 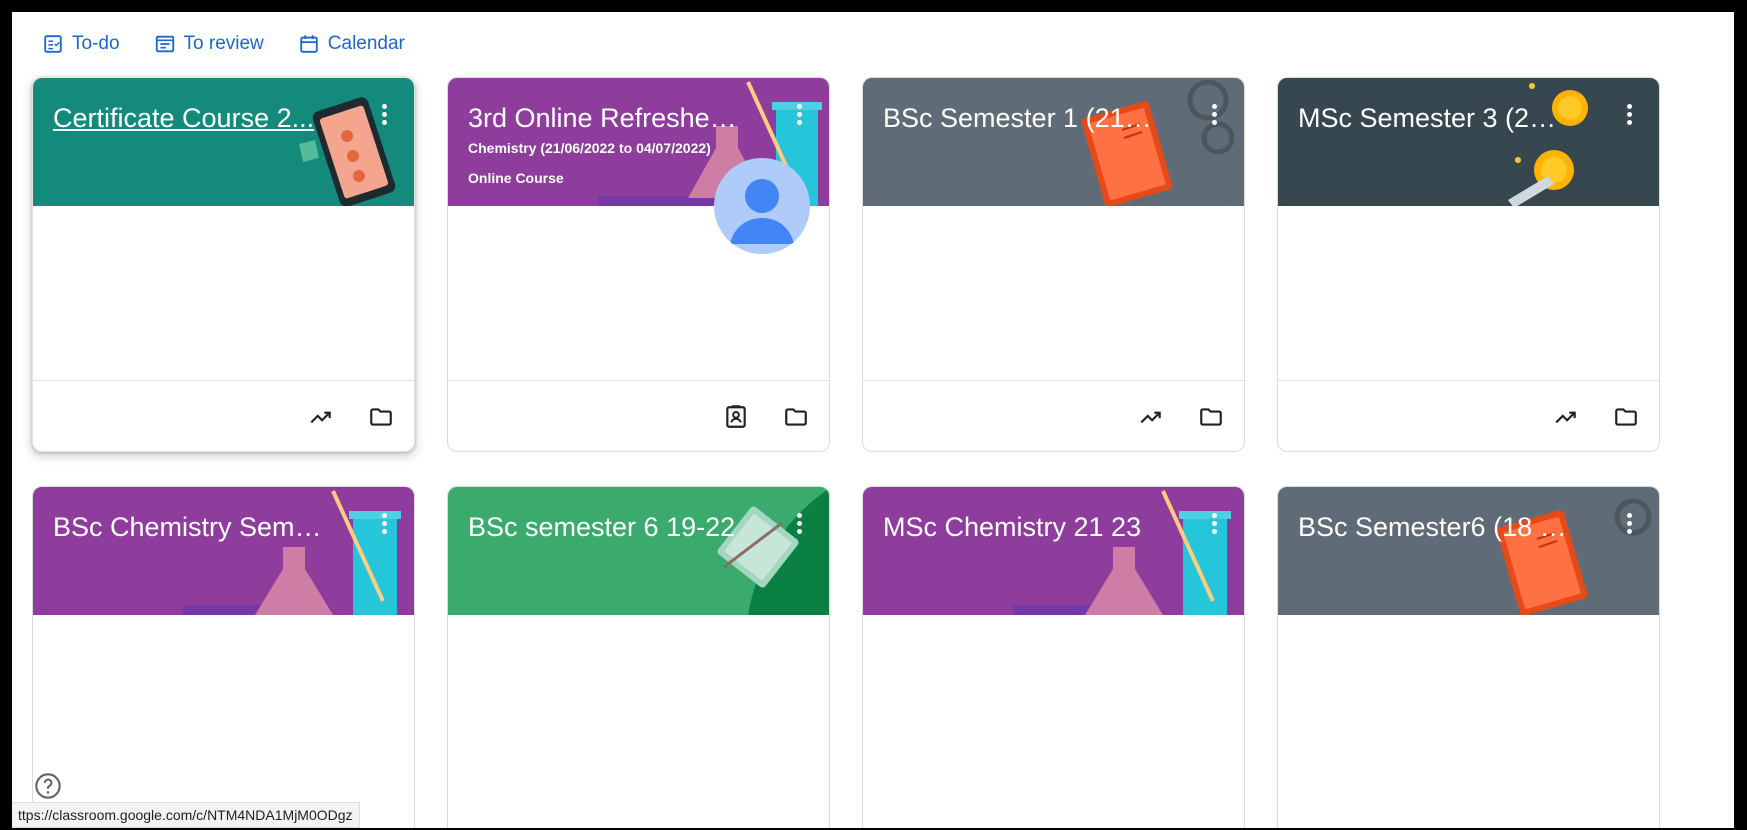 What do you see at coordinates (1548, 144) in the screenshot?
I see `coins-illustration` at bounding box center [1548, 144].